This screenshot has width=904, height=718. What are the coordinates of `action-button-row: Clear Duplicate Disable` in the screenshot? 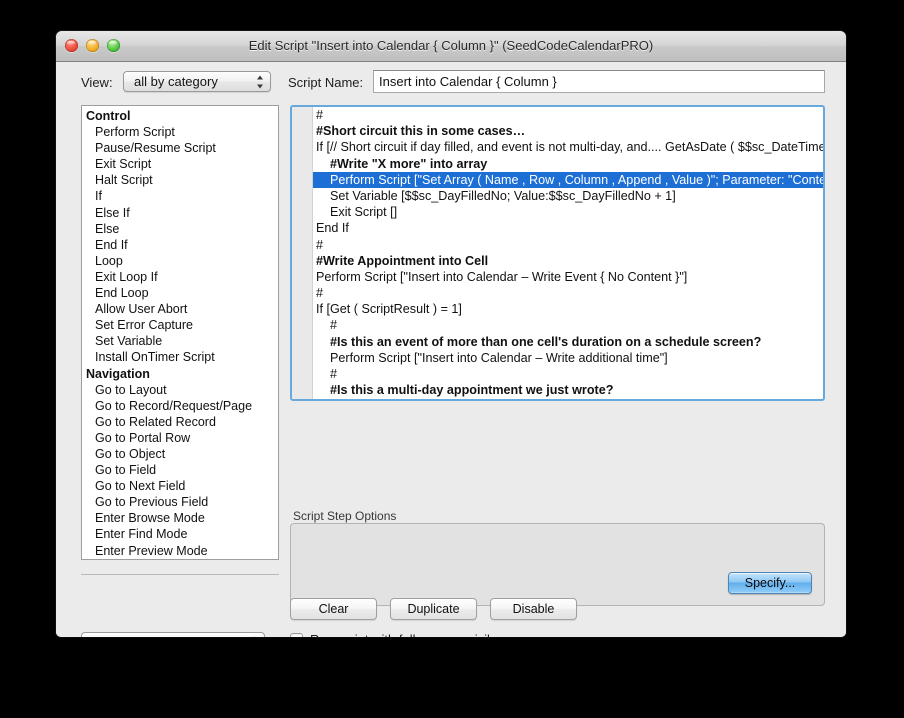 It's located at (433, 609).